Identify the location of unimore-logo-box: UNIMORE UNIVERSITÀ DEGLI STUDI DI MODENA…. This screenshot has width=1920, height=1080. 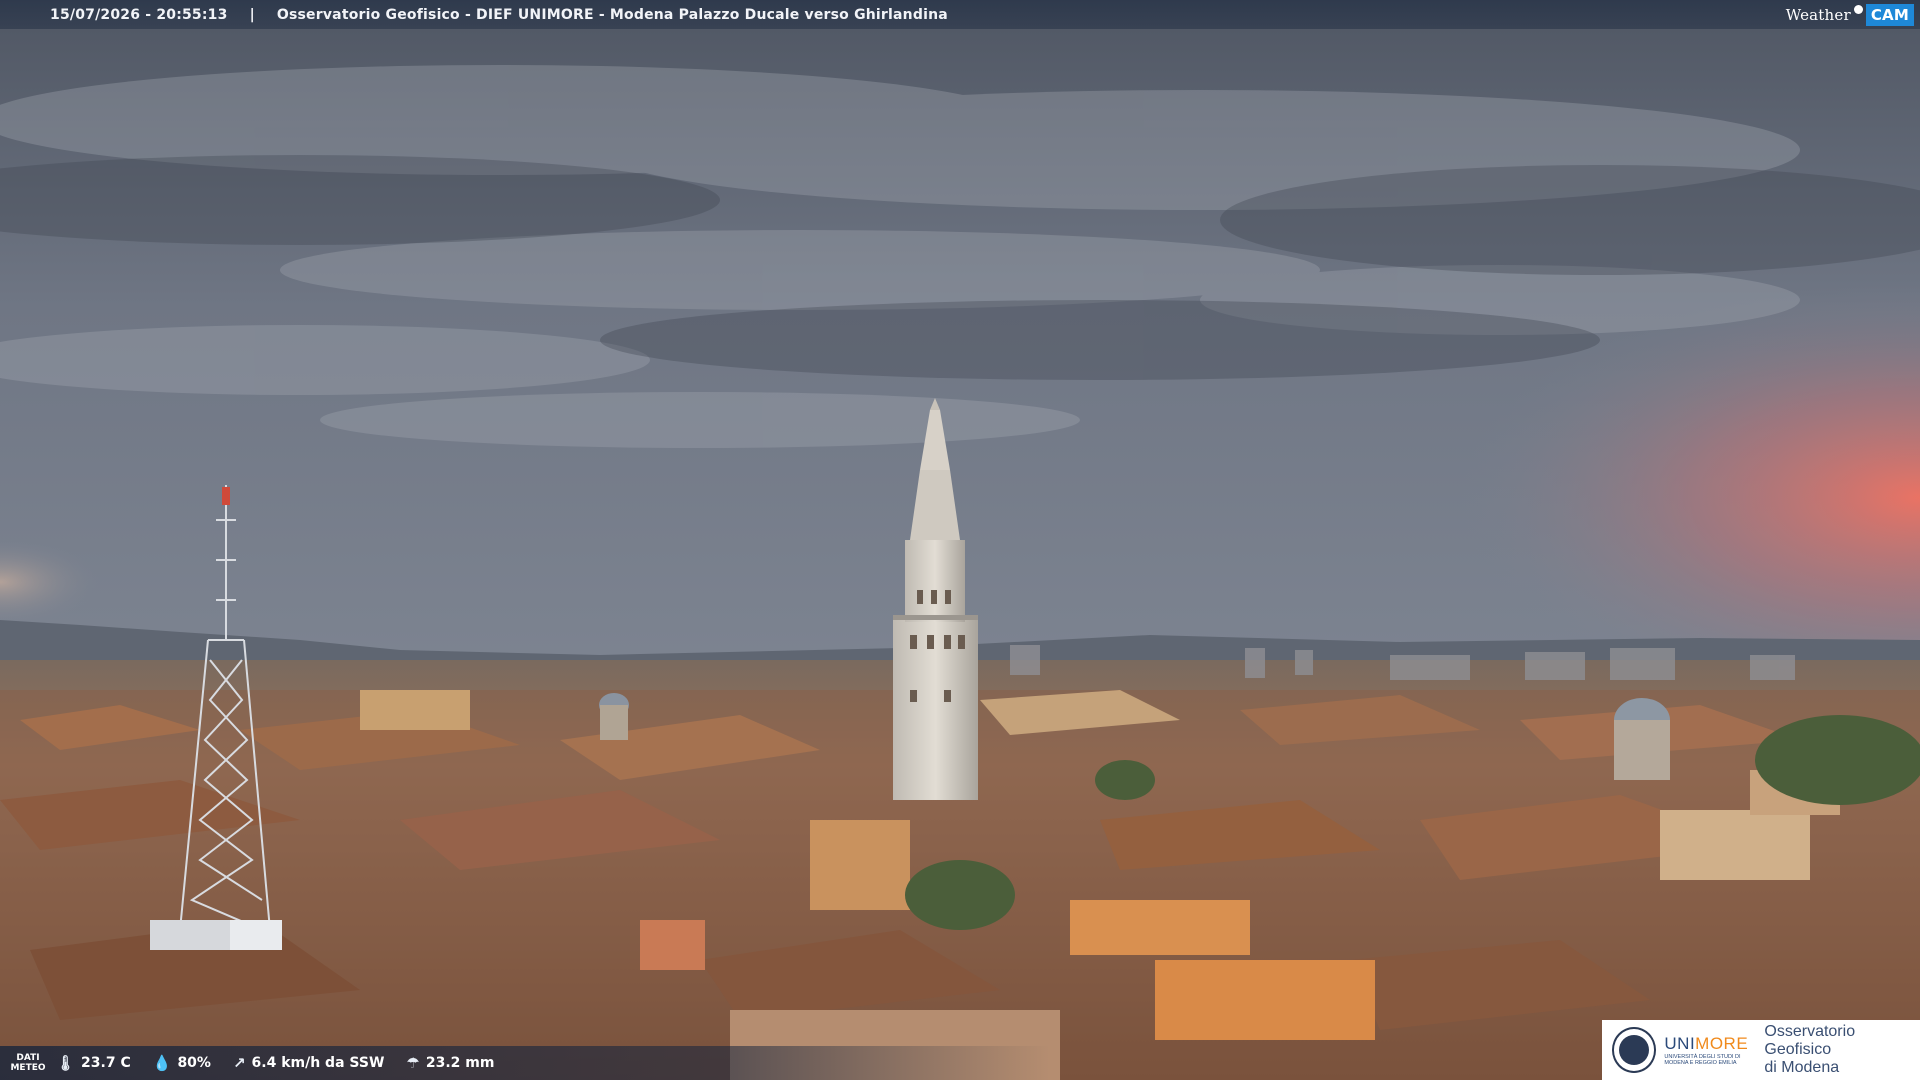
(1761, 1050).